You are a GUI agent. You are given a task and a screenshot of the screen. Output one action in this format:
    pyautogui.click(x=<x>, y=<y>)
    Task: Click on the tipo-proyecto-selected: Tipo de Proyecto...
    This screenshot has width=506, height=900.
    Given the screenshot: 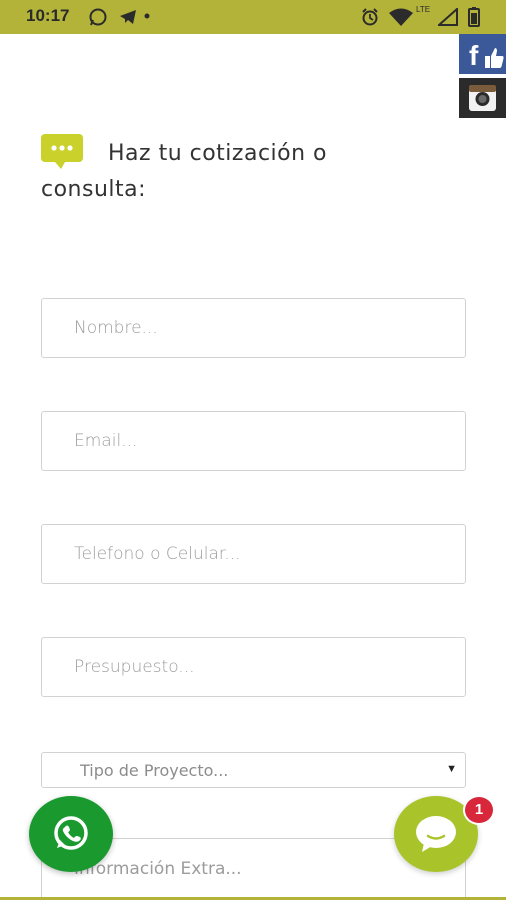 What is the action you would take?
    pyautogui.click(x=154, y=770)
    